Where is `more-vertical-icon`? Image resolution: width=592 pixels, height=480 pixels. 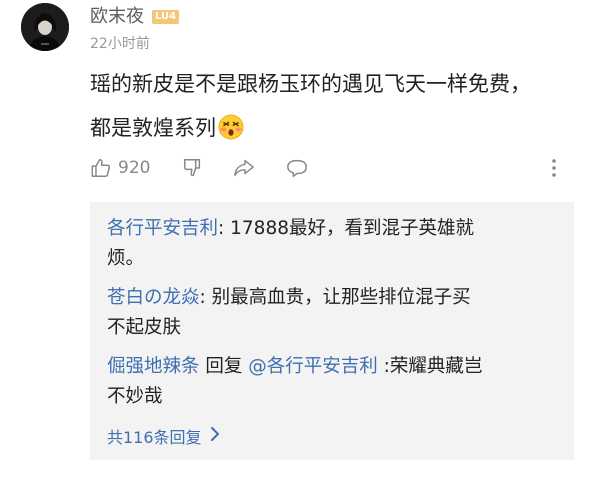 more-vertical-icon is located at coordinates (554, 168).